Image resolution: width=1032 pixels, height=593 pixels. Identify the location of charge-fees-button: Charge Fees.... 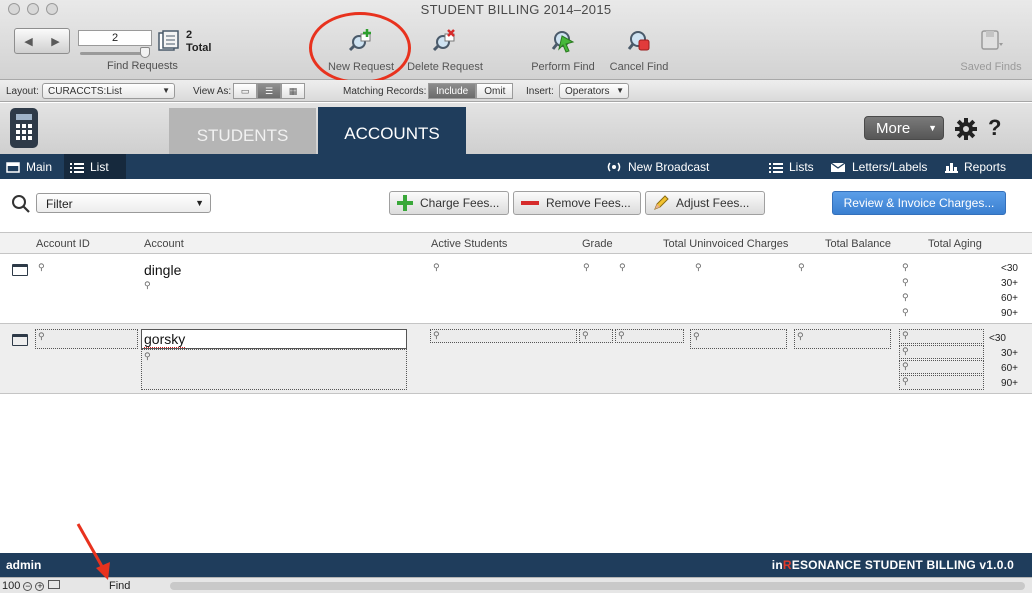
(449, 203).